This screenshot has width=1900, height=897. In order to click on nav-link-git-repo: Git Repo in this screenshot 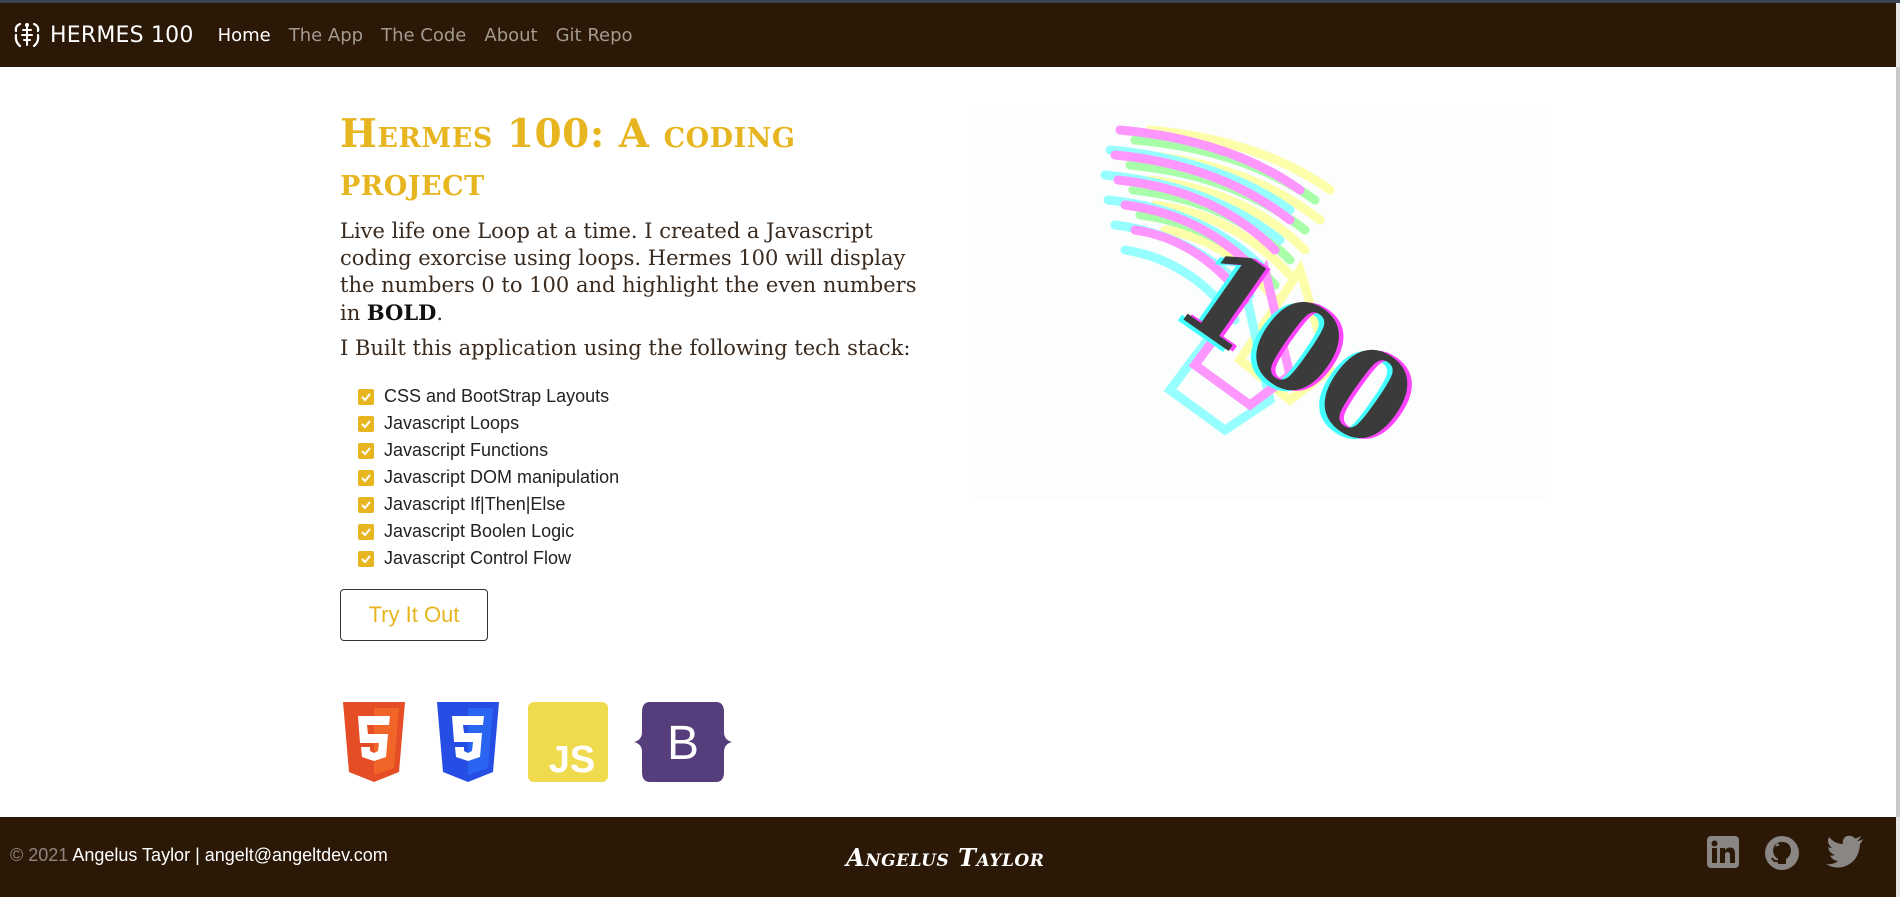, I will do `click(594, 35)`.